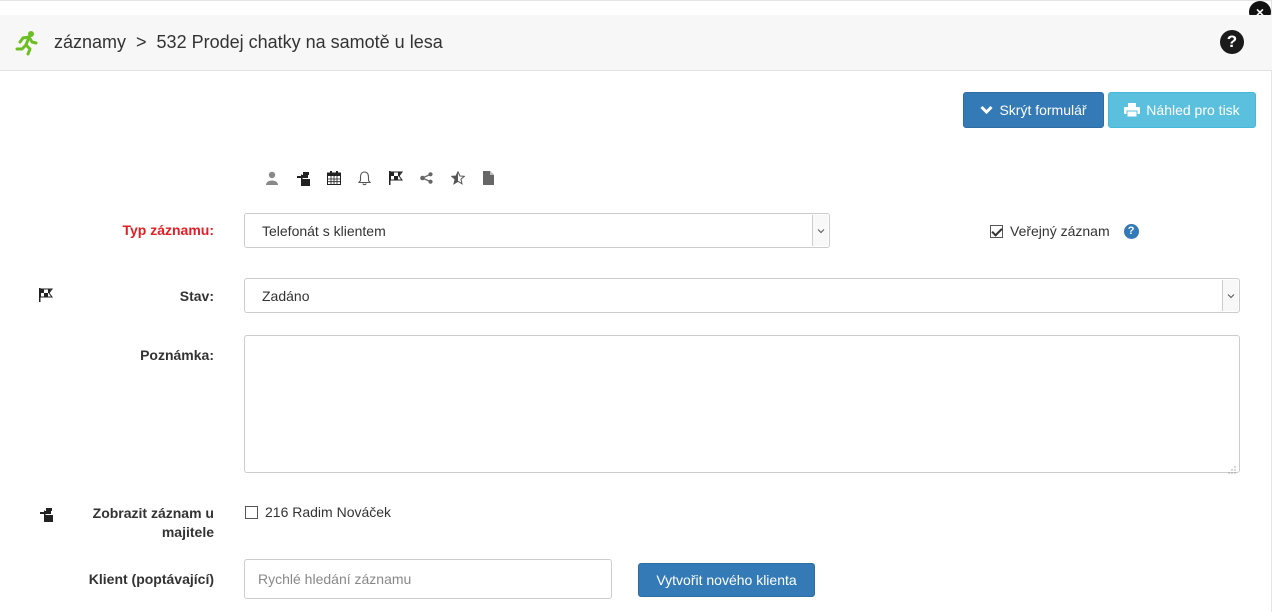 This screenshot has height=612, width=1278. What do you see at coordinates (1132, 110) in the screenshot?
I see `printer-icon` at bounding box center [1132, 110].